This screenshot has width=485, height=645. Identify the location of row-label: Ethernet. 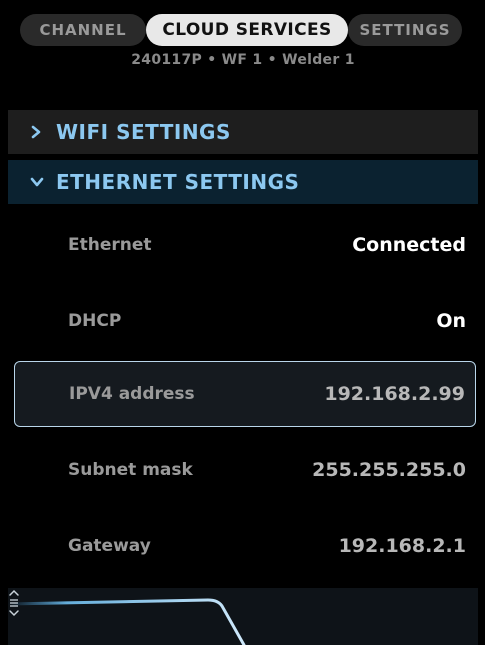
(110, 245).